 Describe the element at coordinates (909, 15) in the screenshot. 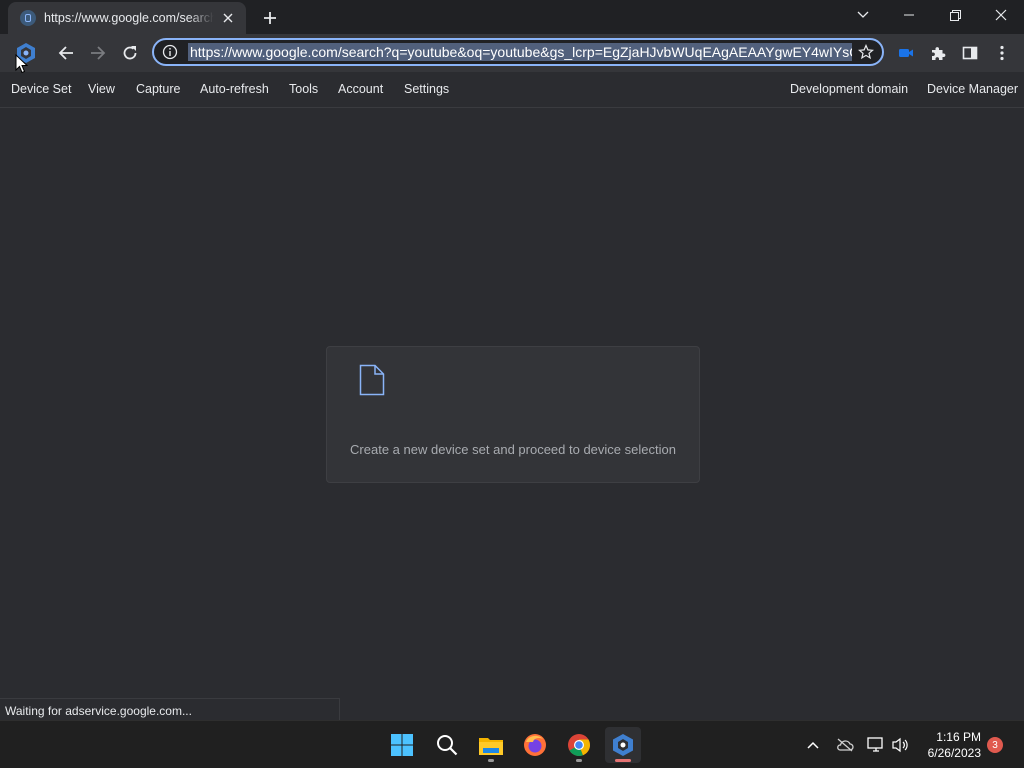

I see `minimize-button` at that location.